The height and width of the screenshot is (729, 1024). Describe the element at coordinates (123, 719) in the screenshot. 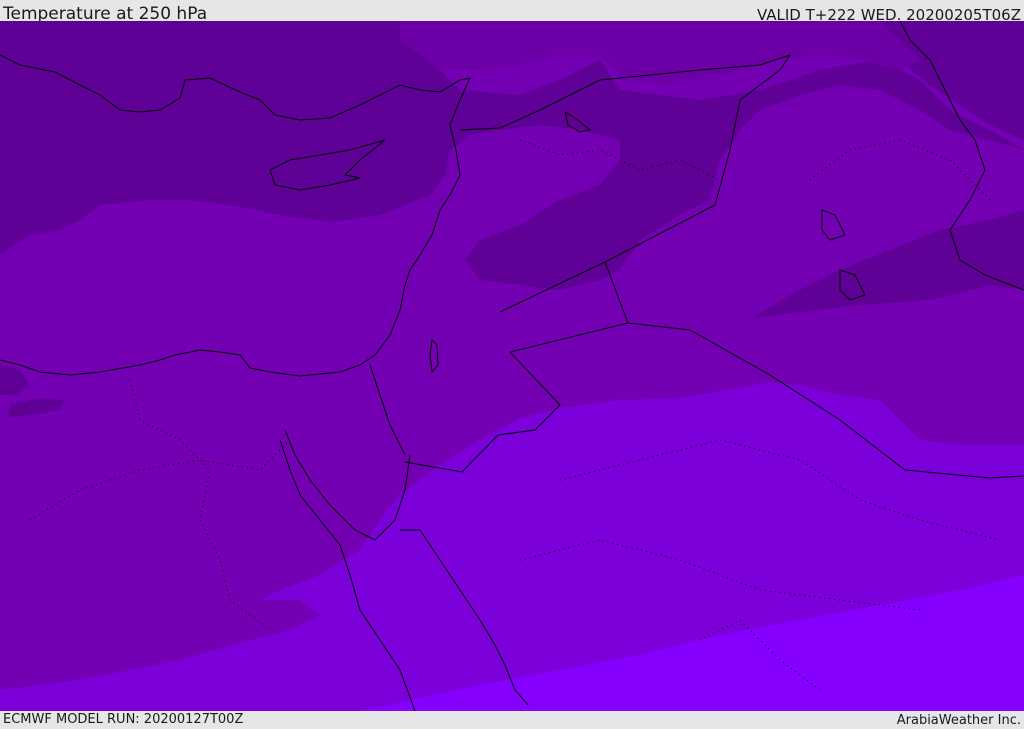

I see `model-run-label: ECMWF MODEL RUN: 20200127T00Z` at that location.